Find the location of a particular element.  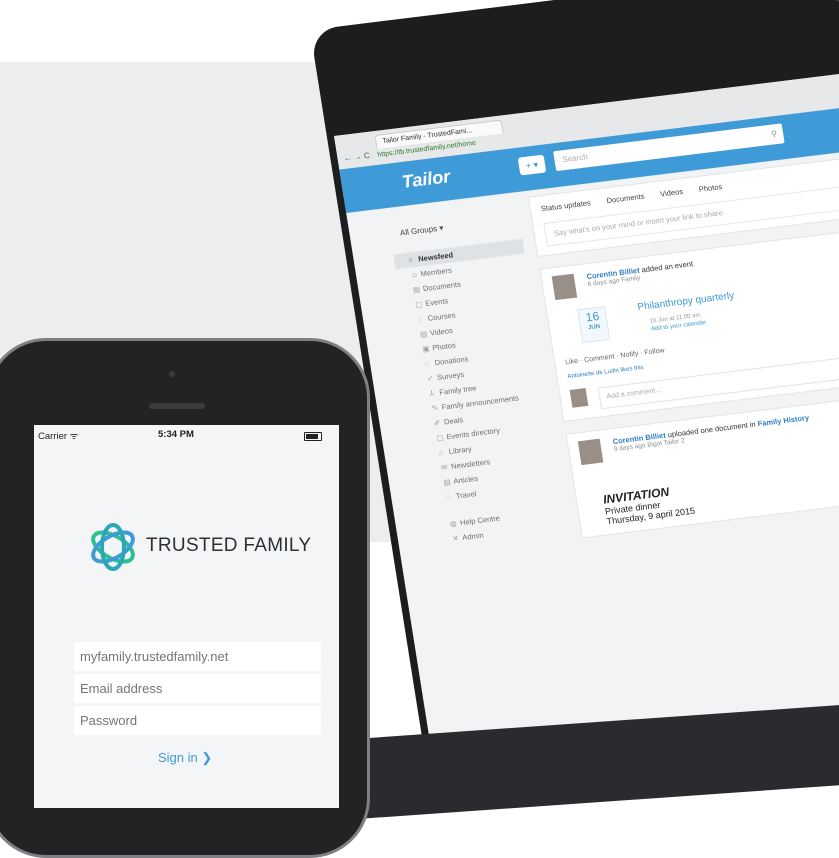

sidebar-item-label: Donations is located at coordinates (451, 361).